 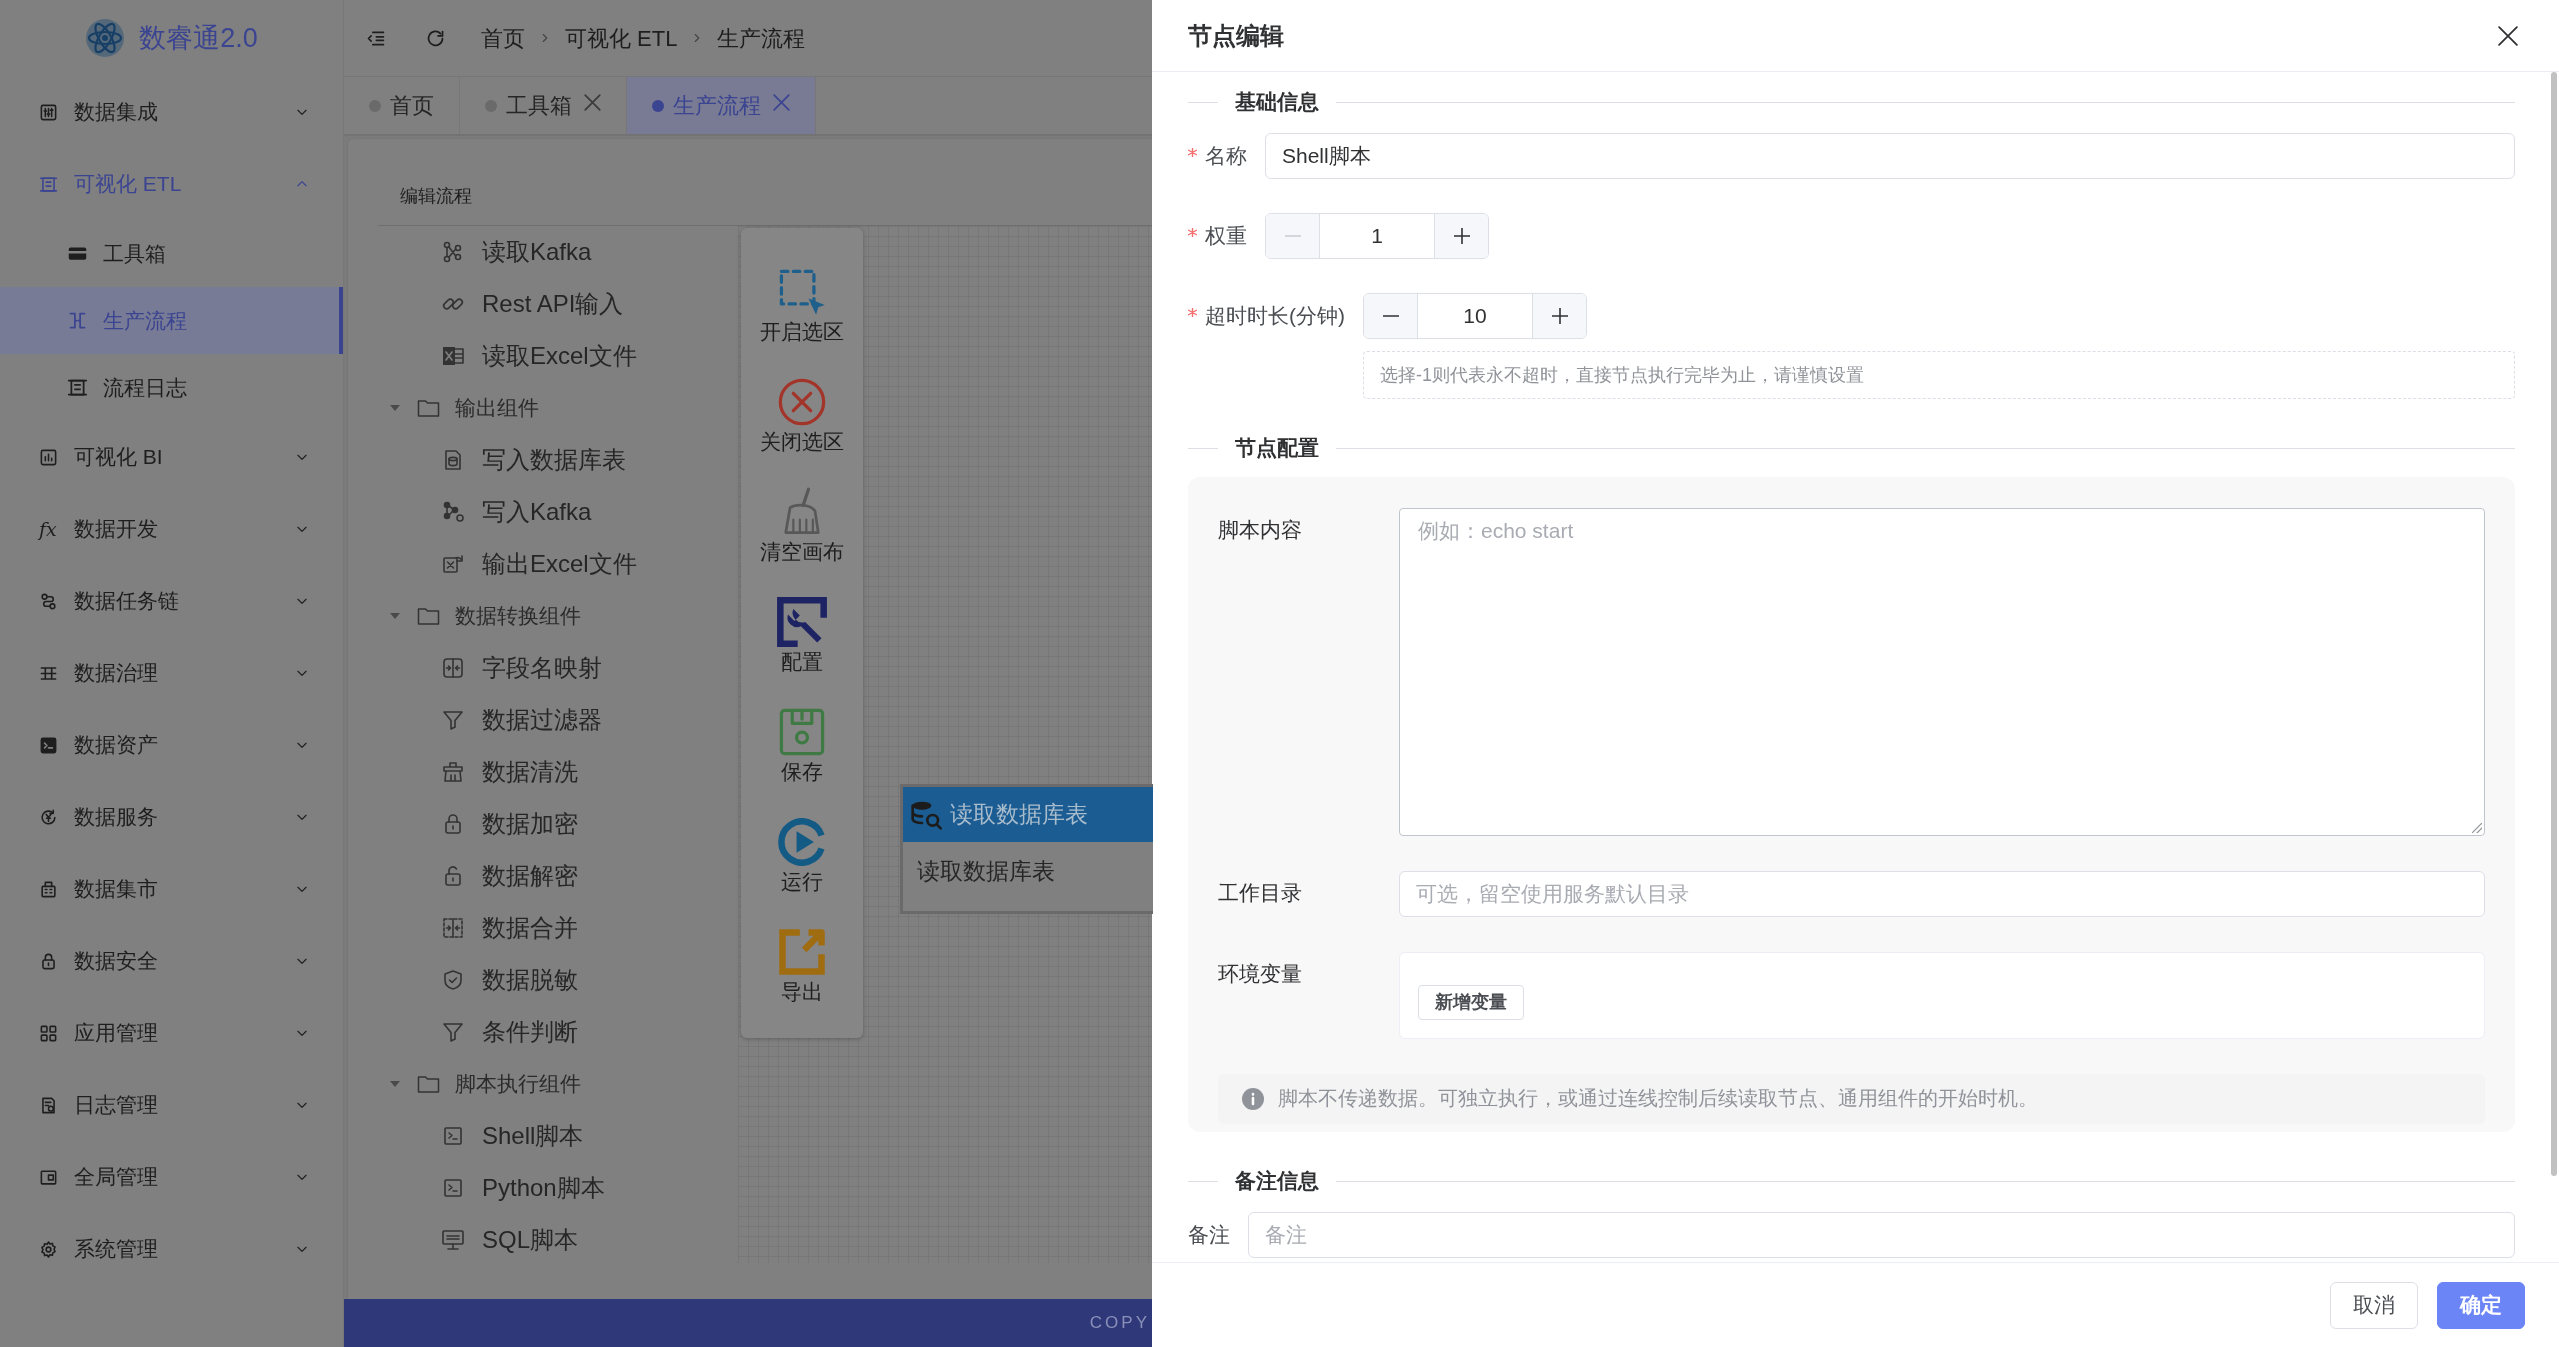 What do you see at coordinates (48, 1105) in the screenshot?
I see `document-badge-icon` at bounding box center [48, 1105].